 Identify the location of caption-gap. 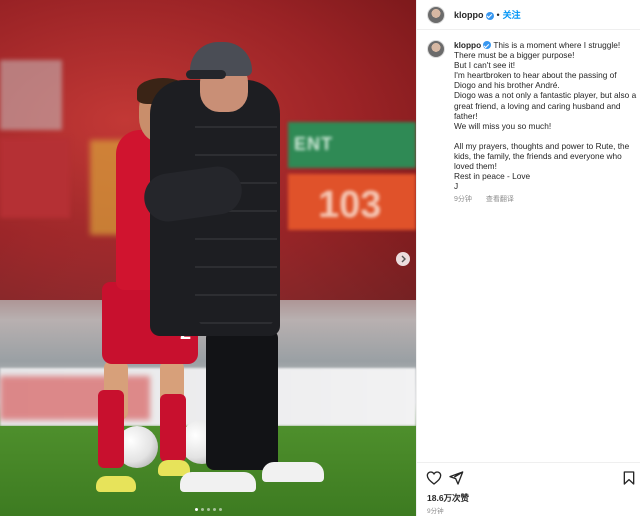
(546, 136).